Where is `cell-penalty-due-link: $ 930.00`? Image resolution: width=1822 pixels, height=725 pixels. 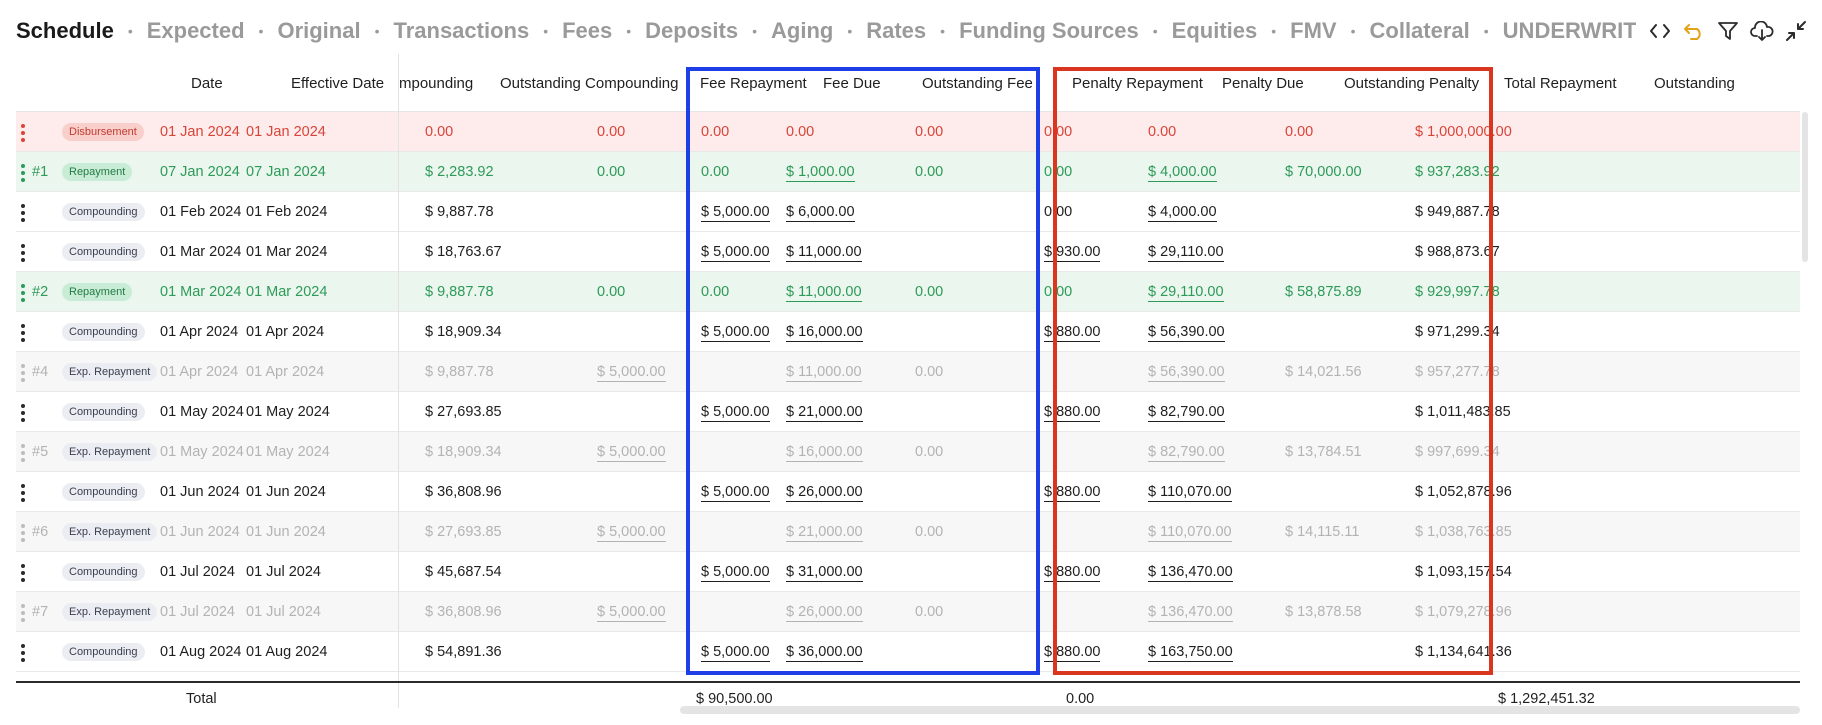
cell-penalty-due-link: $ 930.00 is located at coordinates (1072, 253).